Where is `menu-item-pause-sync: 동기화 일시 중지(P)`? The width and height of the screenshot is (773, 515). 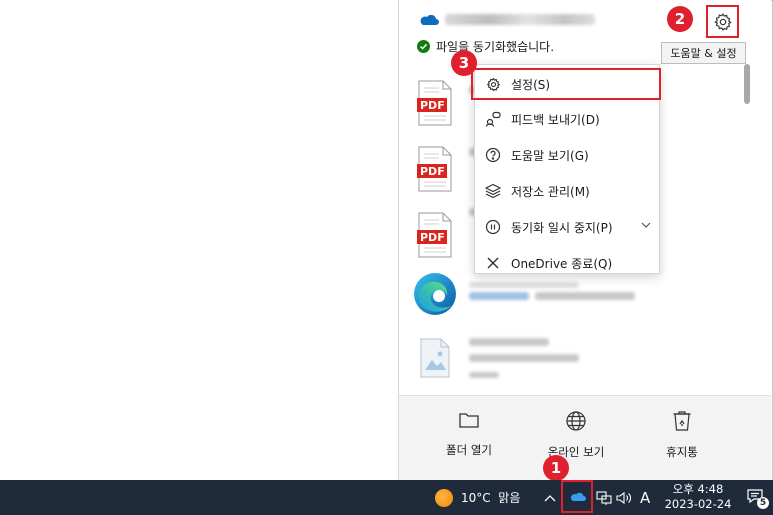
menu-item-pause-sync: 동기화 일시 중지(P) is located at coordinates (568, 227).